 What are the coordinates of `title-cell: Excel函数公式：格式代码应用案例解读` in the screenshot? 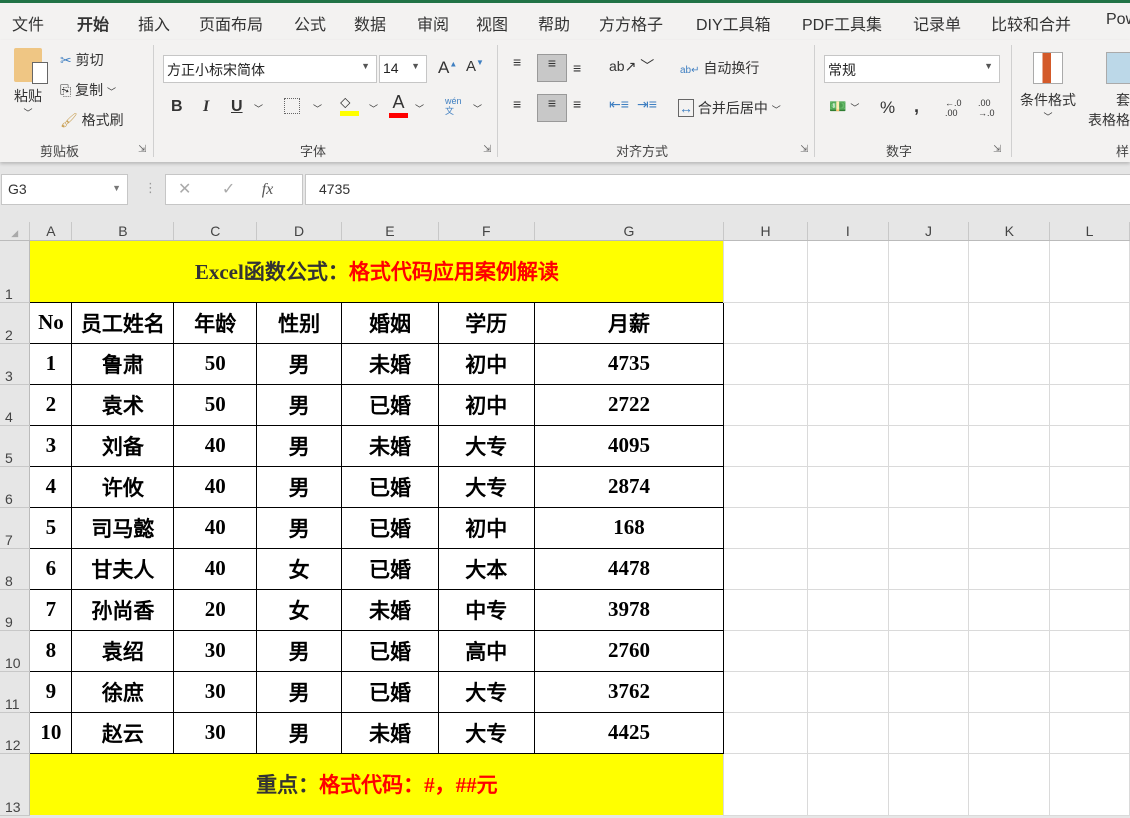 It's located at (377, 271).